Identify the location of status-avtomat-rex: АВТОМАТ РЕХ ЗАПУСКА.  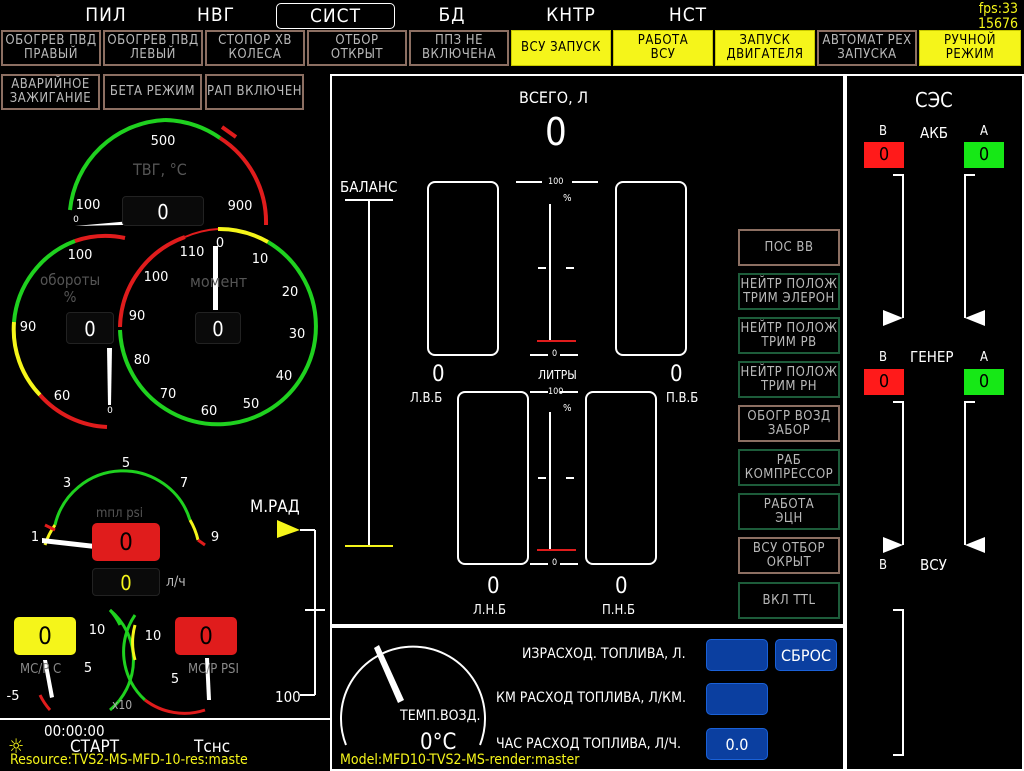
(867, 48).